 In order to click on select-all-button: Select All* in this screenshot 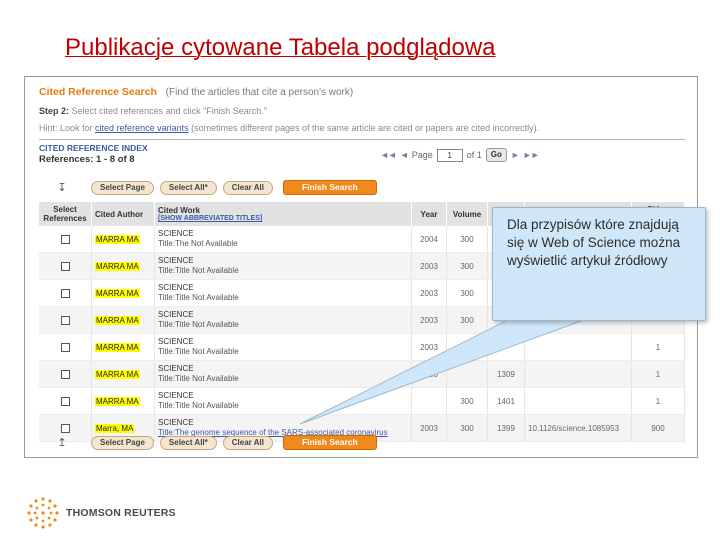, I will do `click(188, 187)`.